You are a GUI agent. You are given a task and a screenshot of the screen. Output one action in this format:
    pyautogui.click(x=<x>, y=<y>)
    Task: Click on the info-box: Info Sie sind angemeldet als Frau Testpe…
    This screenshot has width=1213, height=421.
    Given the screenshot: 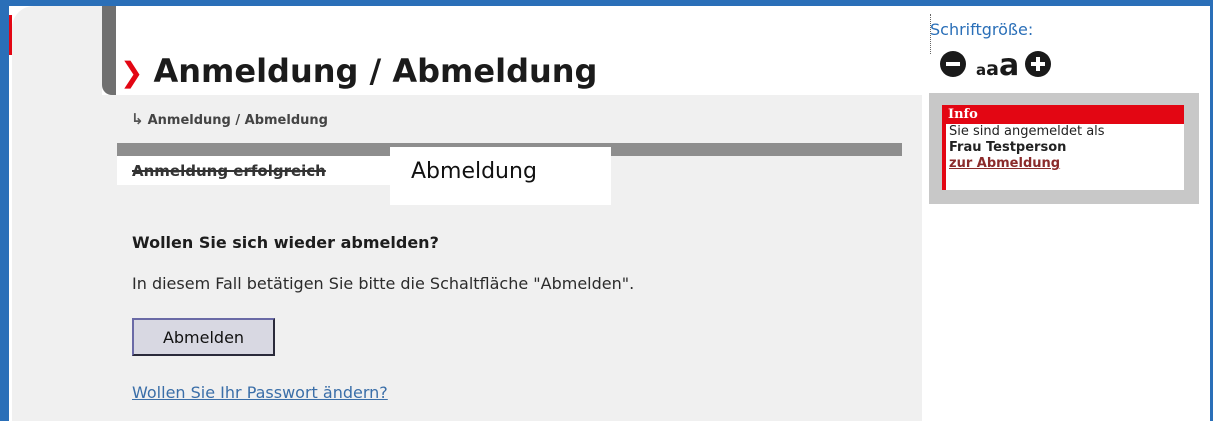 What is the action you would take?
    pyautogui.click(x=1064, y=148)
    